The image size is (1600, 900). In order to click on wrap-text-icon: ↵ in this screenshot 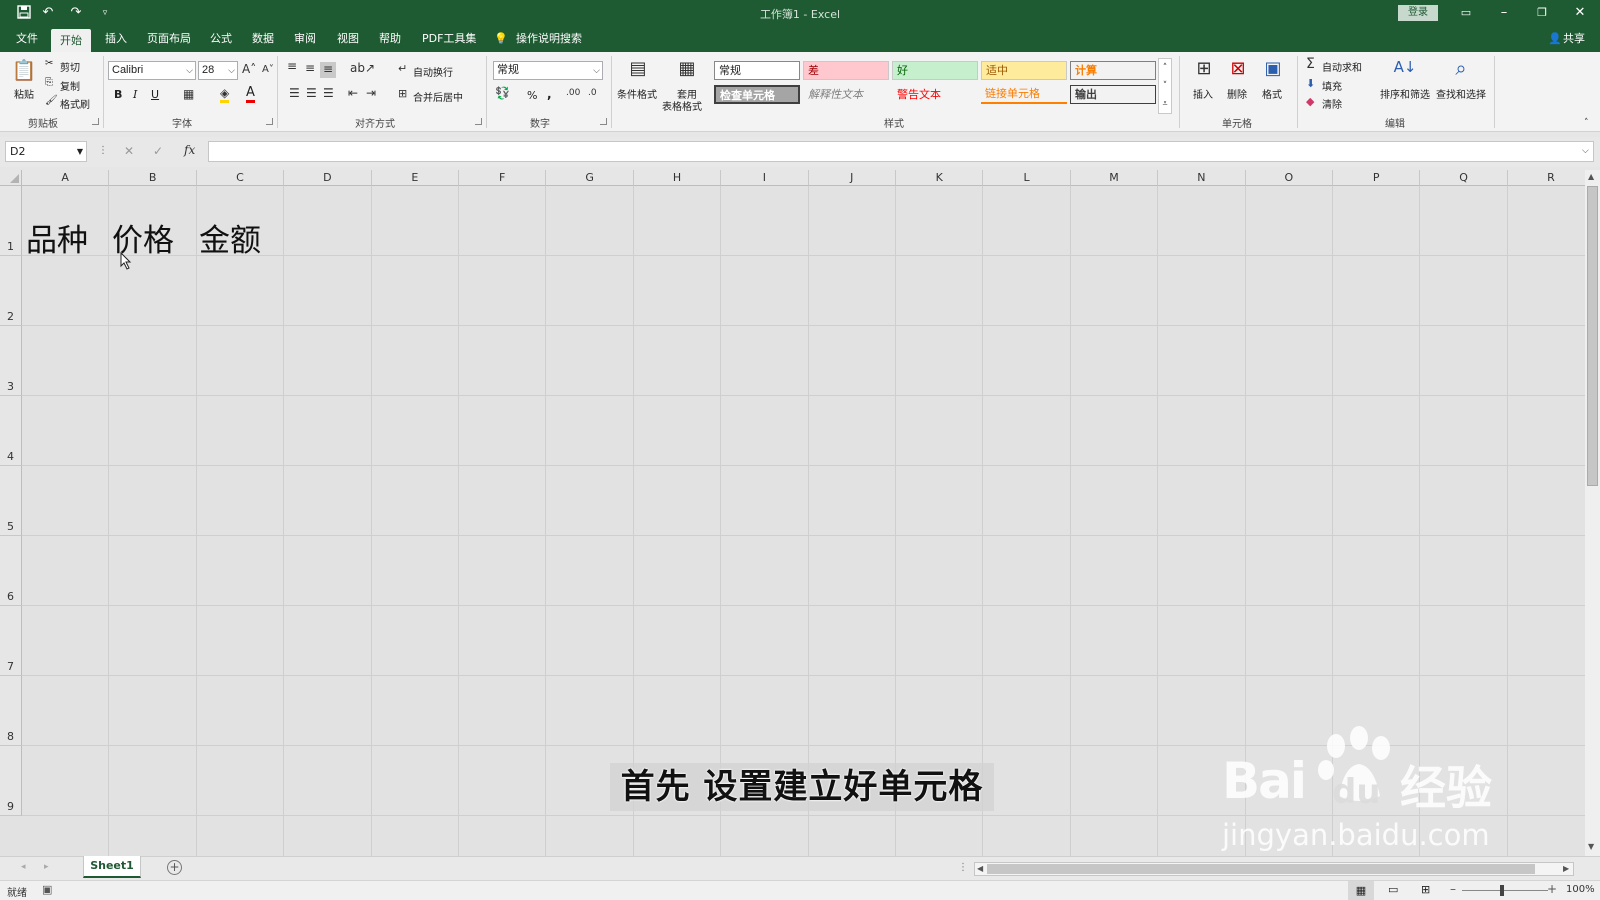, I will do `click(402, 68)`.